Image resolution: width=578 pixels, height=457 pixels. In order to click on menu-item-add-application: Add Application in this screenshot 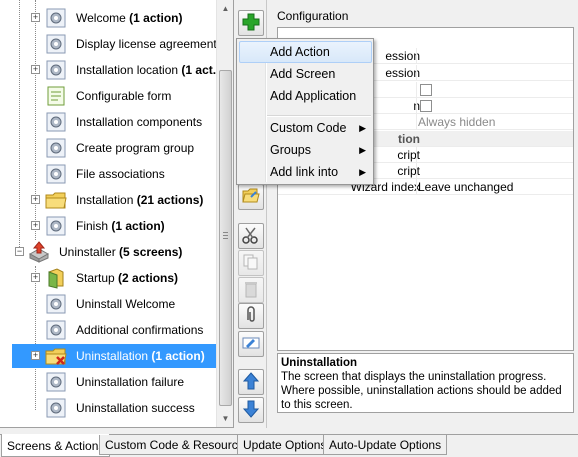, I will do `click(305, 96)`.